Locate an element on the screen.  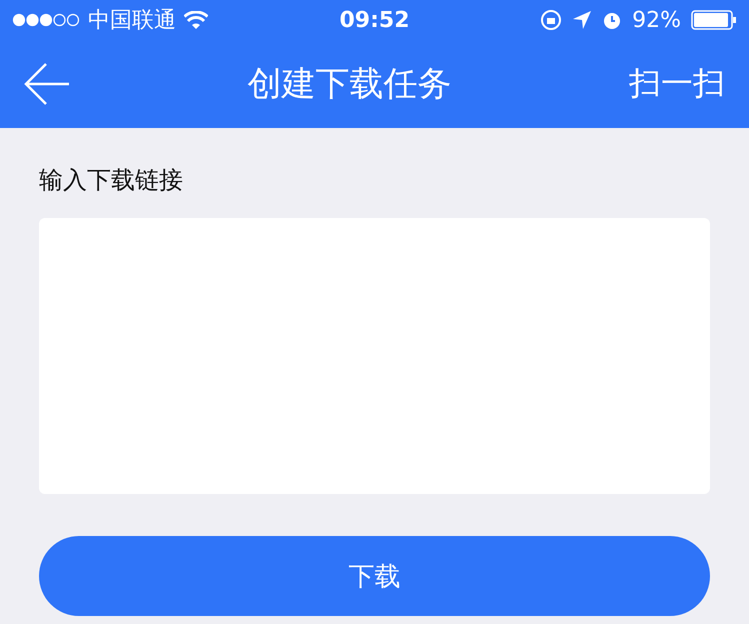
battery-percentage: 92% is located at coordinates (656, 20).